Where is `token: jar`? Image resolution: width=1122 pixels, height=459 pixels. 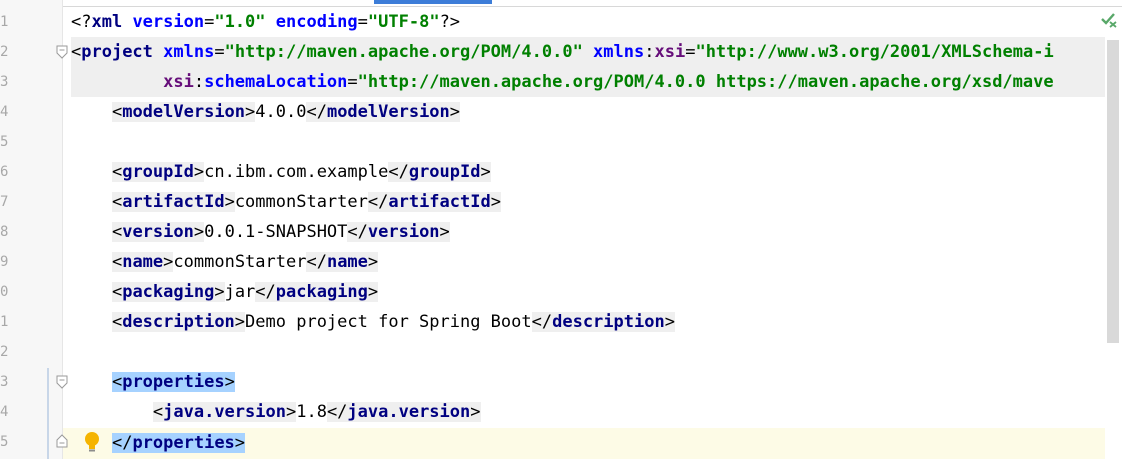 token: jar is located at coordinates (240, 292).